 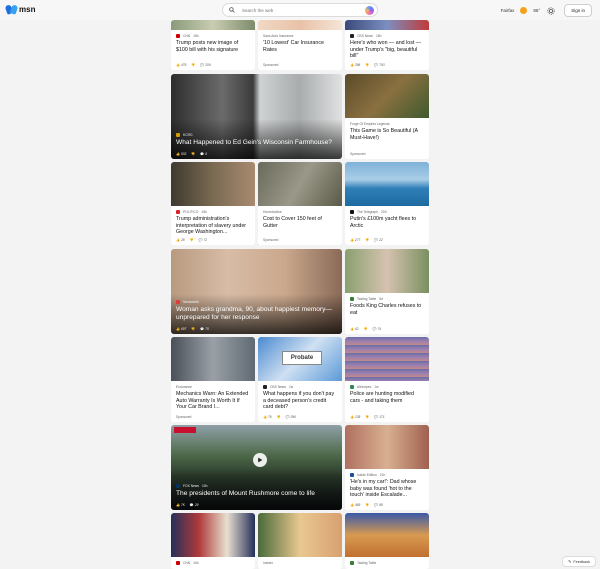 I want to click on like-icon: 👍 138, so click(x=355, y=417).